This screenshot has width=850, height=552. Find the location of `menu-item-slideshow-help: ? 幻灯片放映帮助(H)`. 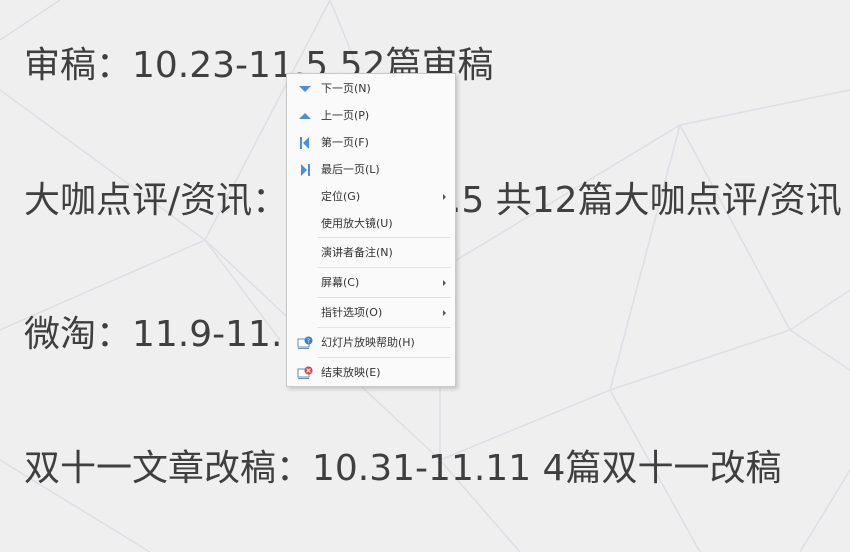

menu-item-slideshow-help: ? 幻灯片放映帮助(H) is located at coordinates (371, 342).